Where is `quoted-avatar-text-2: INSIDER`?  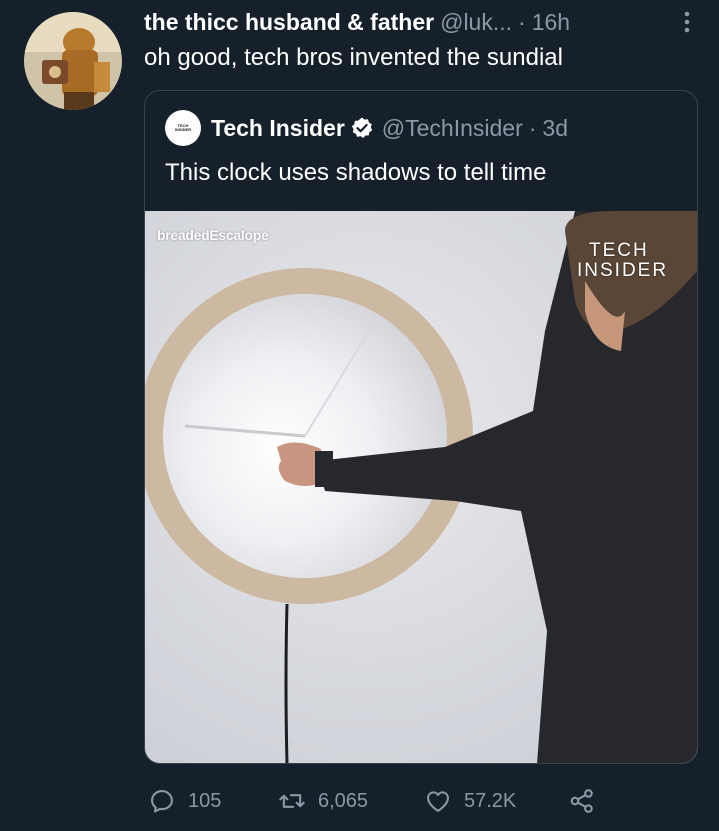
quoted-avatar-text-2: INSIDER is located at coordinates (183, 129).